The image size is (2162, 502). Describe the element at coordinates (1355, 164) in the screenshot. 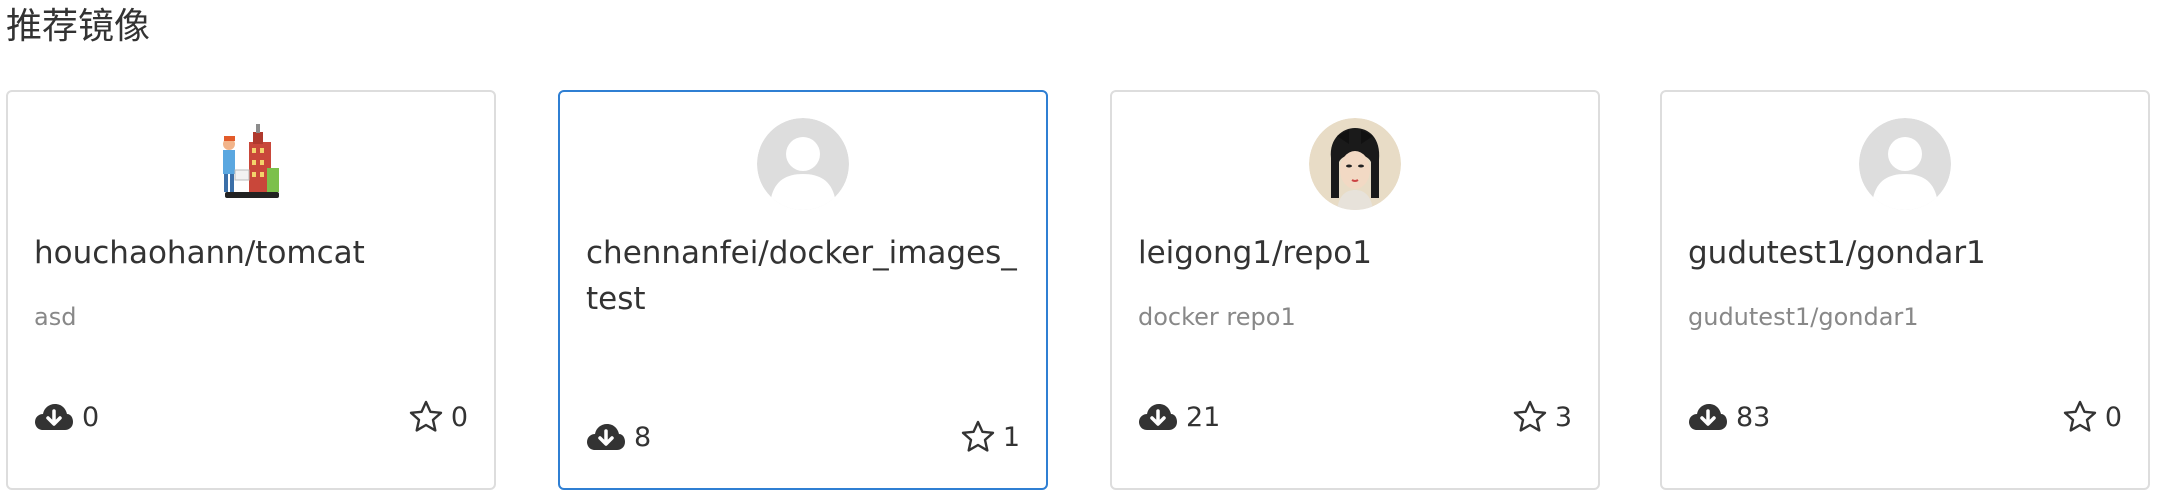

I see `user-portrait-icon` at that location.